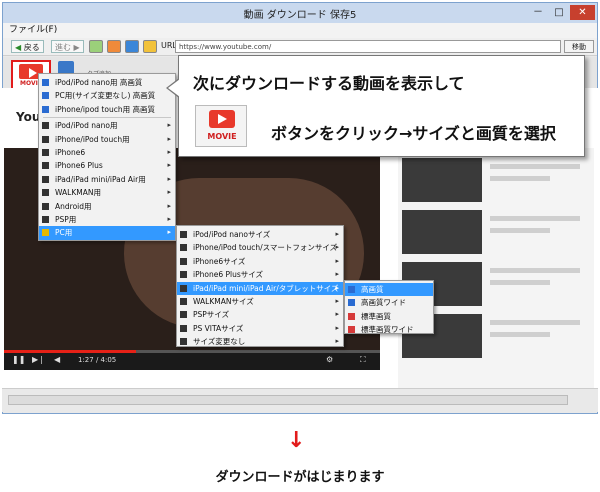 This screenshot has height=492, width=600. Describe the element at coordinates (329, 359) in the screenshot. I see `settings-icon: ⚙` at that location.